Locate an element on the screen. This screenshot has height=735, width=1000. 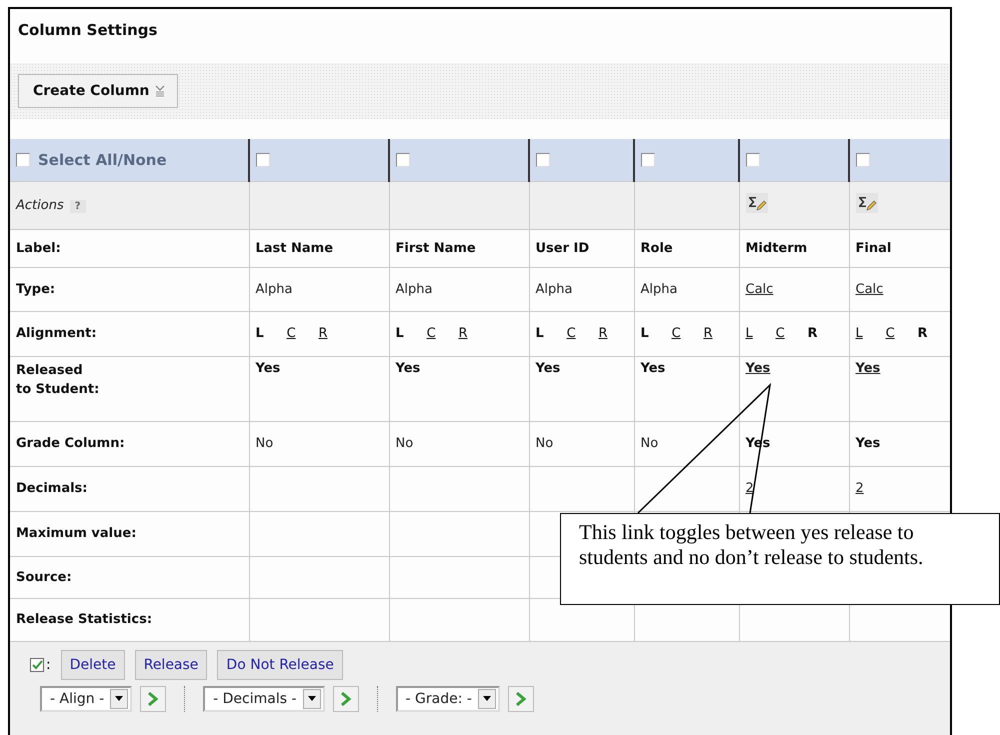
column-label: Role is located at coordinates (656, 248).